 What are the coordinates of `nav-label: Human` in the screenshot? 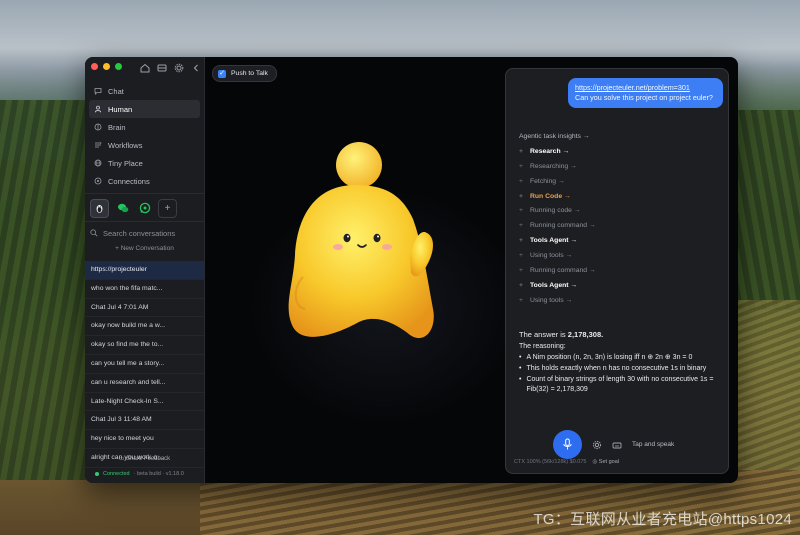 It's located at (120, 109).